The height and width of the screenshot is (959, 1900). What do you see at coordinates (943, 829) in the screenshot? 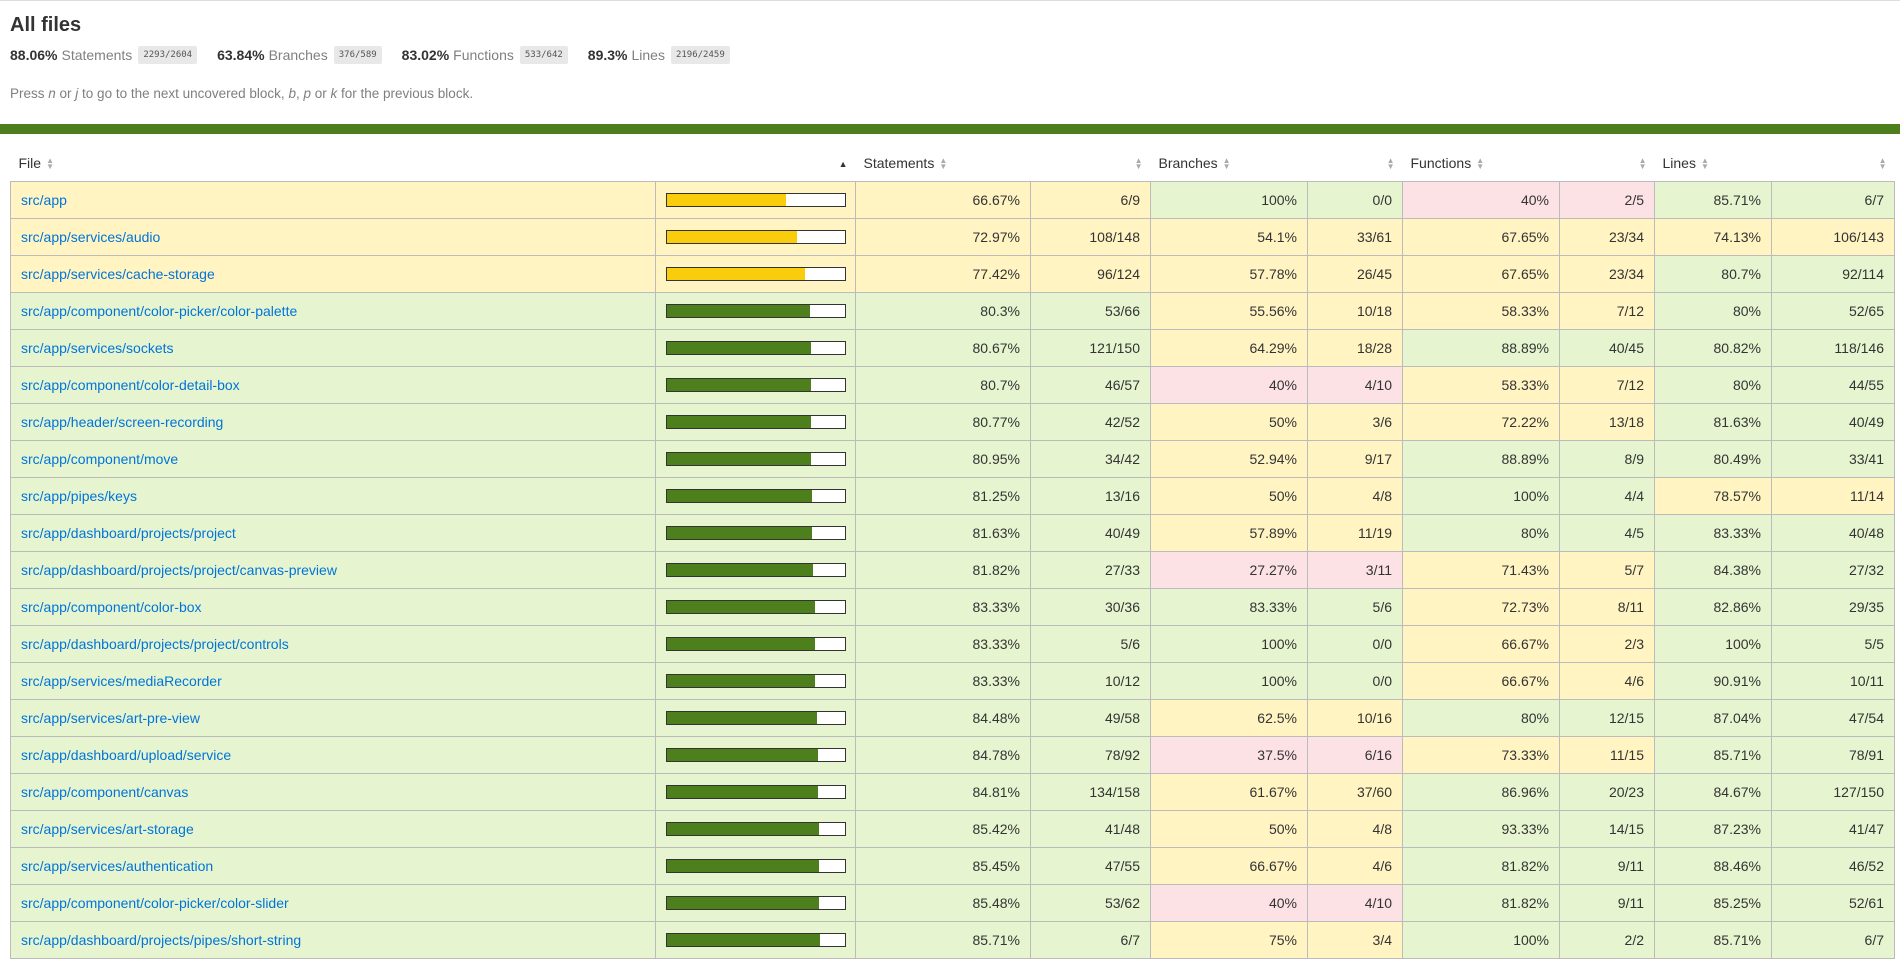
I see `statements-pct: 85.42%` at bounding box center [943, 829].